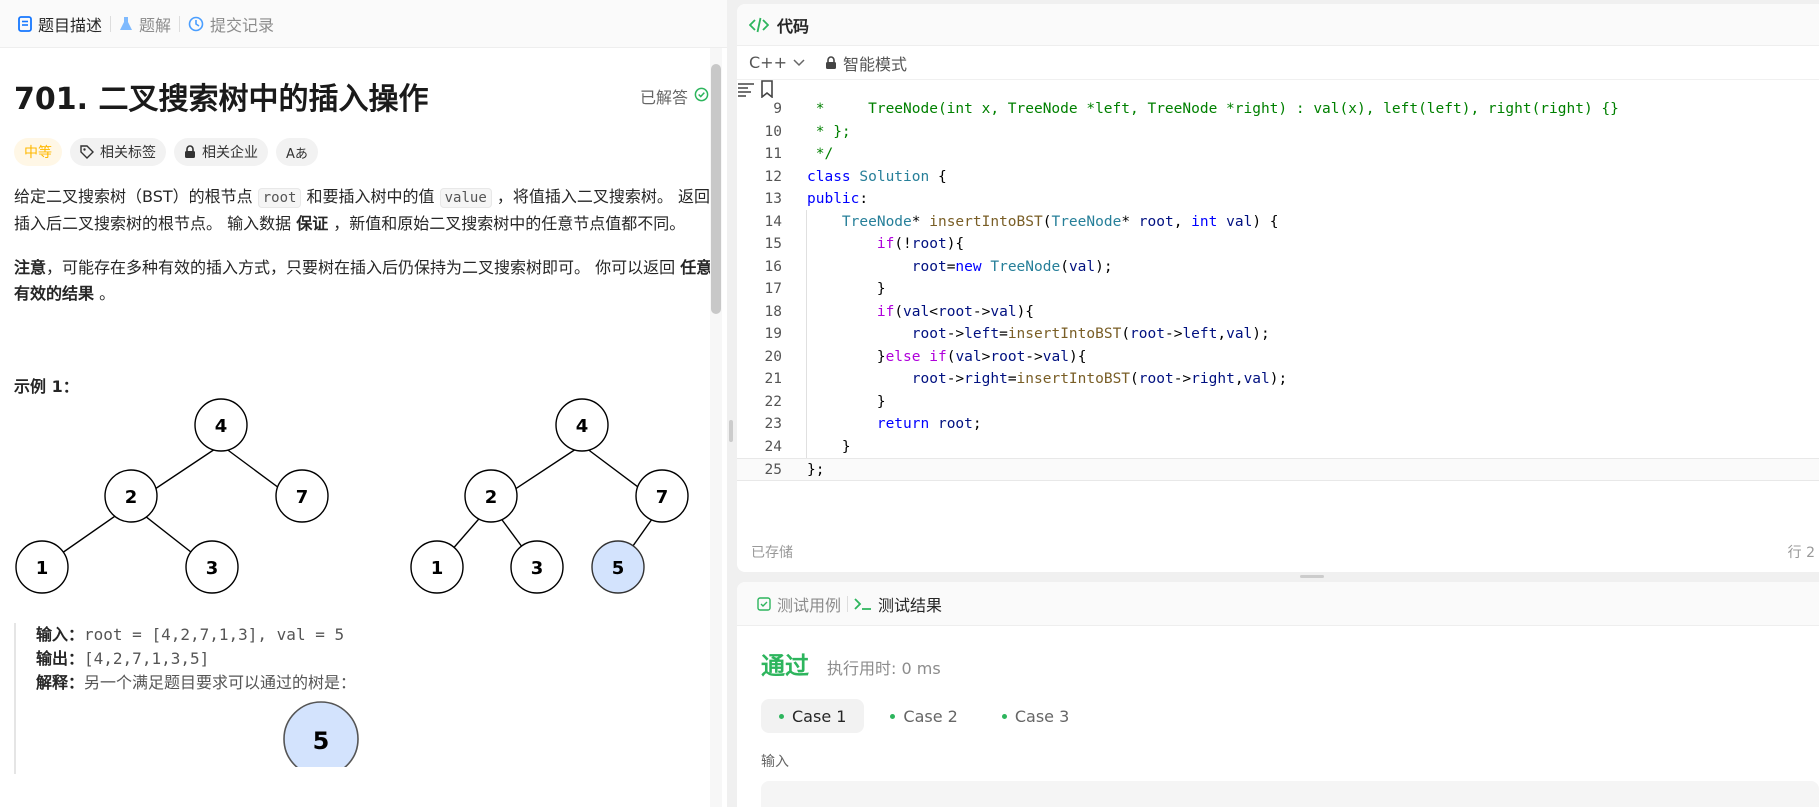 The height and width of the screenshot is (807, 1819). What do you see at coordinates (231, 24) in the screenshot?
I see `tab-submissions: 提交记录` at bounding box center [231, 24].